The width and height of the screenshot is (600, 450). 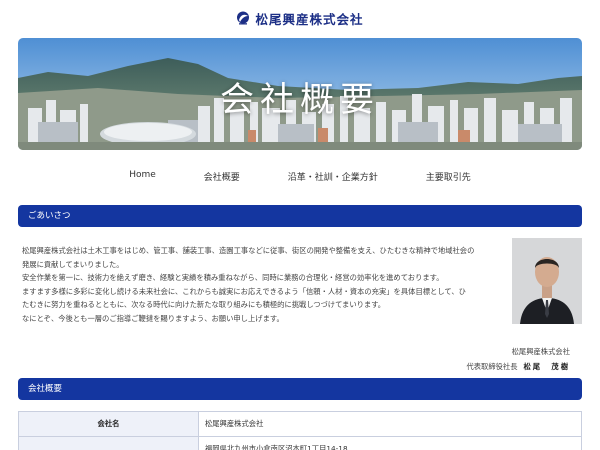 What do you see at coordinates (108, 424) in the screenshot?
I see `table-row-label: 会社名` at bounding box center [108, 424].